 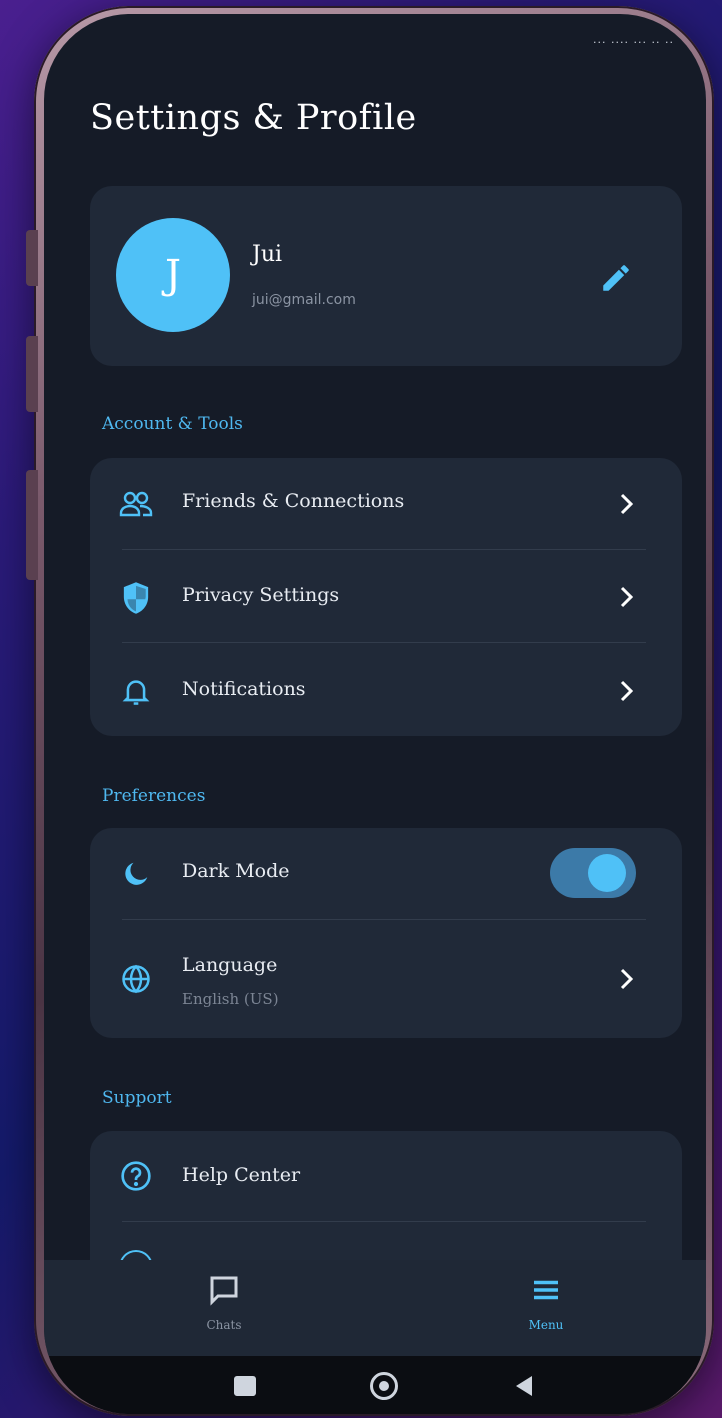 What do you see at coordinates (546, 1325) in the screenshot?
I see `nav-label-menu: Menu` at bounding box center [546, 1325].